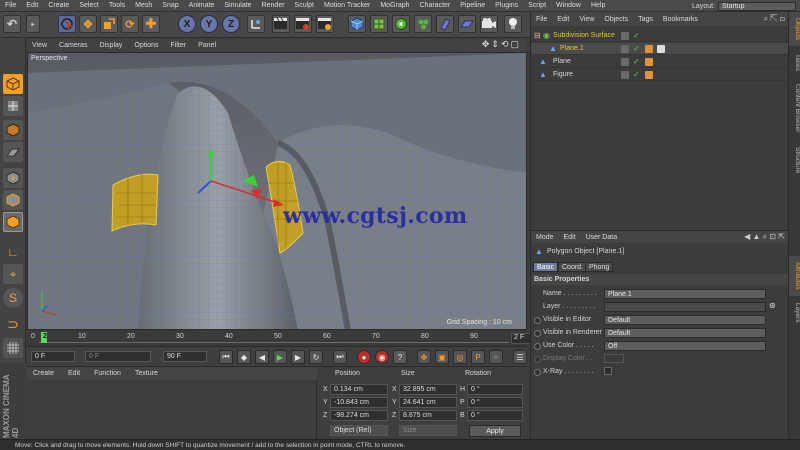 The image size is (800, 450). What do you see at coordinates (347, 5) in the screenshot?
I see `menu-motion-tracker: Motion Tracker` at bounding box center [347, 5].